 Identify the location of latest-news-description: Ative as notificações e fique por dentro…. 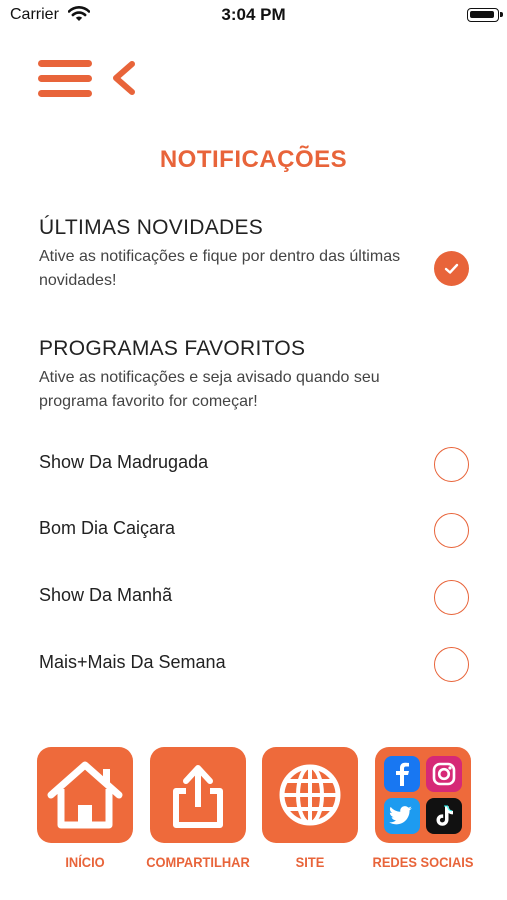
(220, 268).